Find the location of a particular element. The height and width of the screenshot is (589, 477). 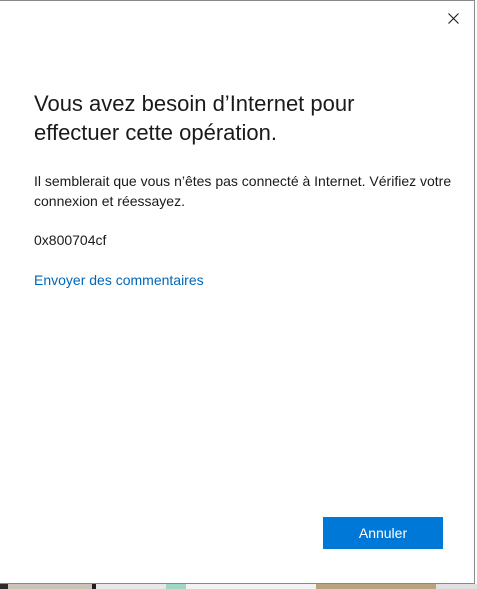

close-icon is located at coordinates (453, 18).